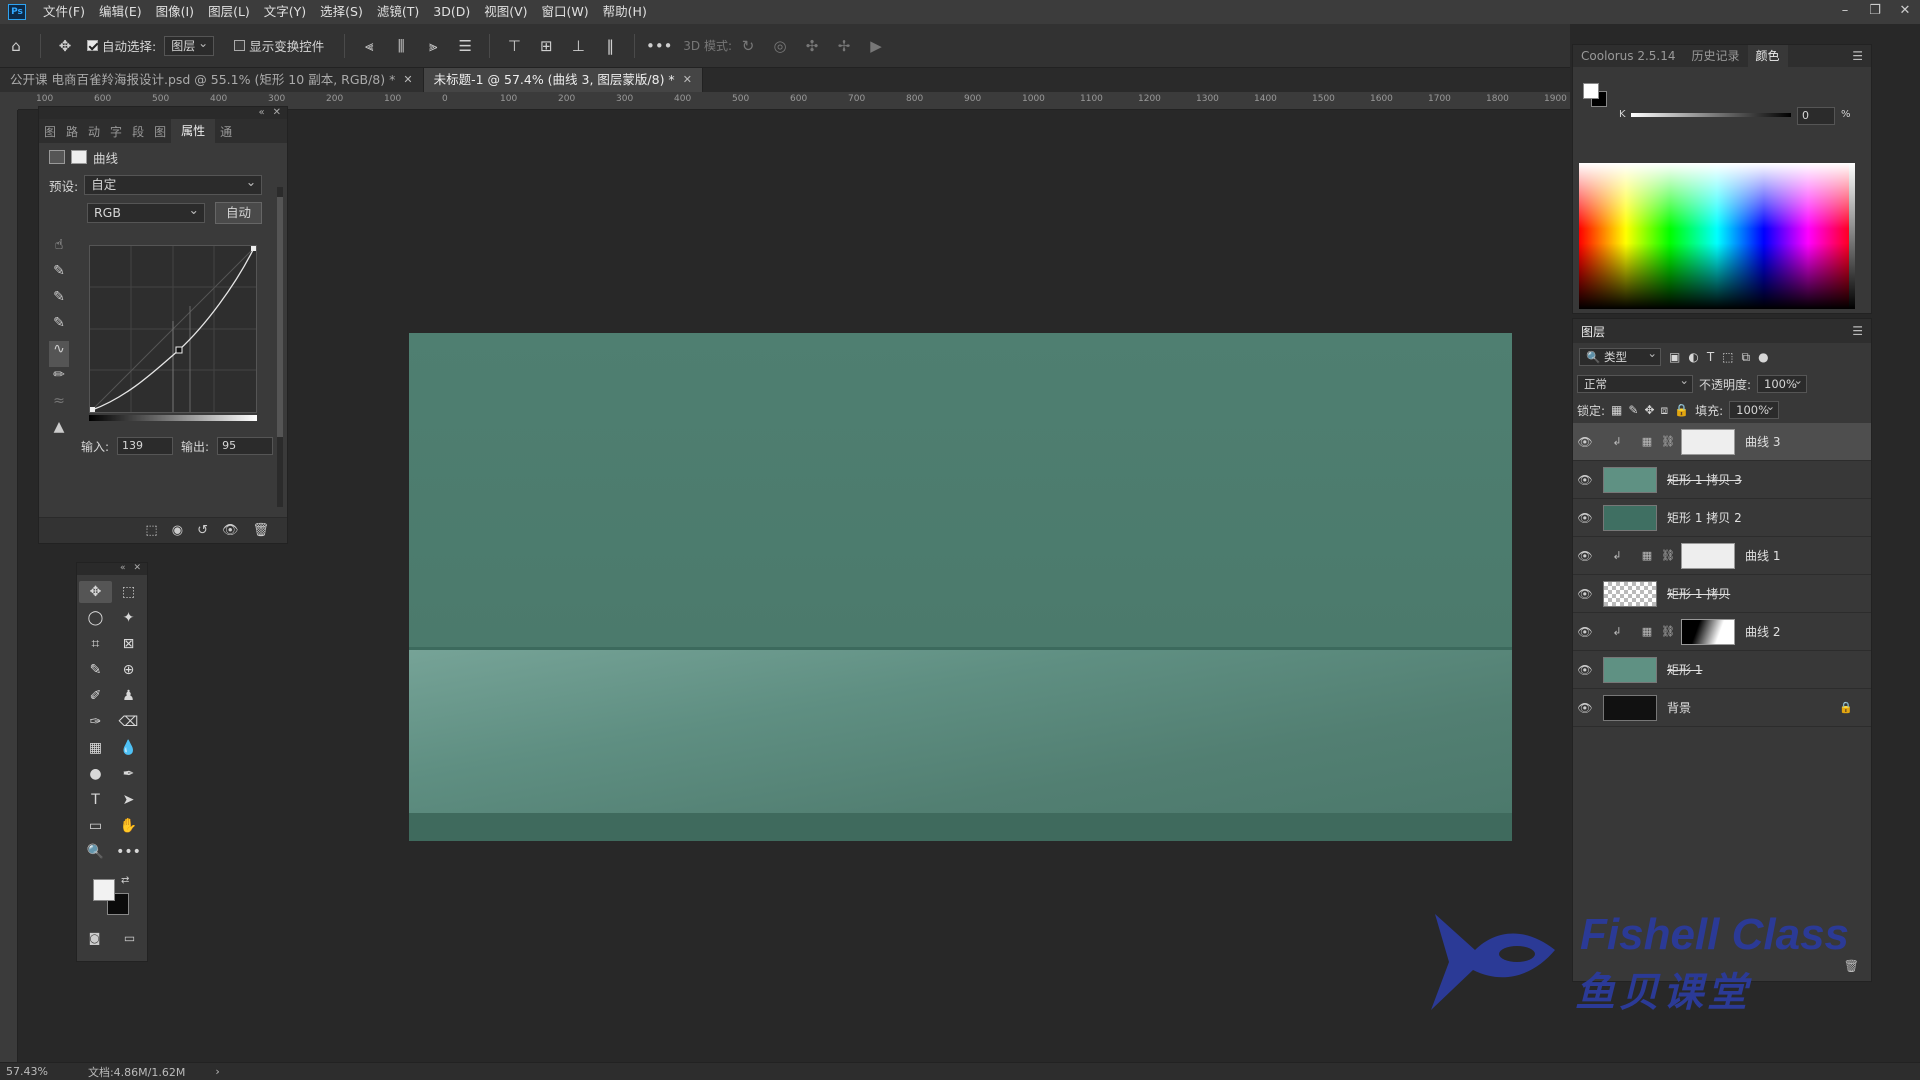 The image size is (1920, 1080). What do you see at coordinates (95, 670) in the screenshot?
I see `eyedropper-tool-icon: ✎` at bounding box center [95, 670].